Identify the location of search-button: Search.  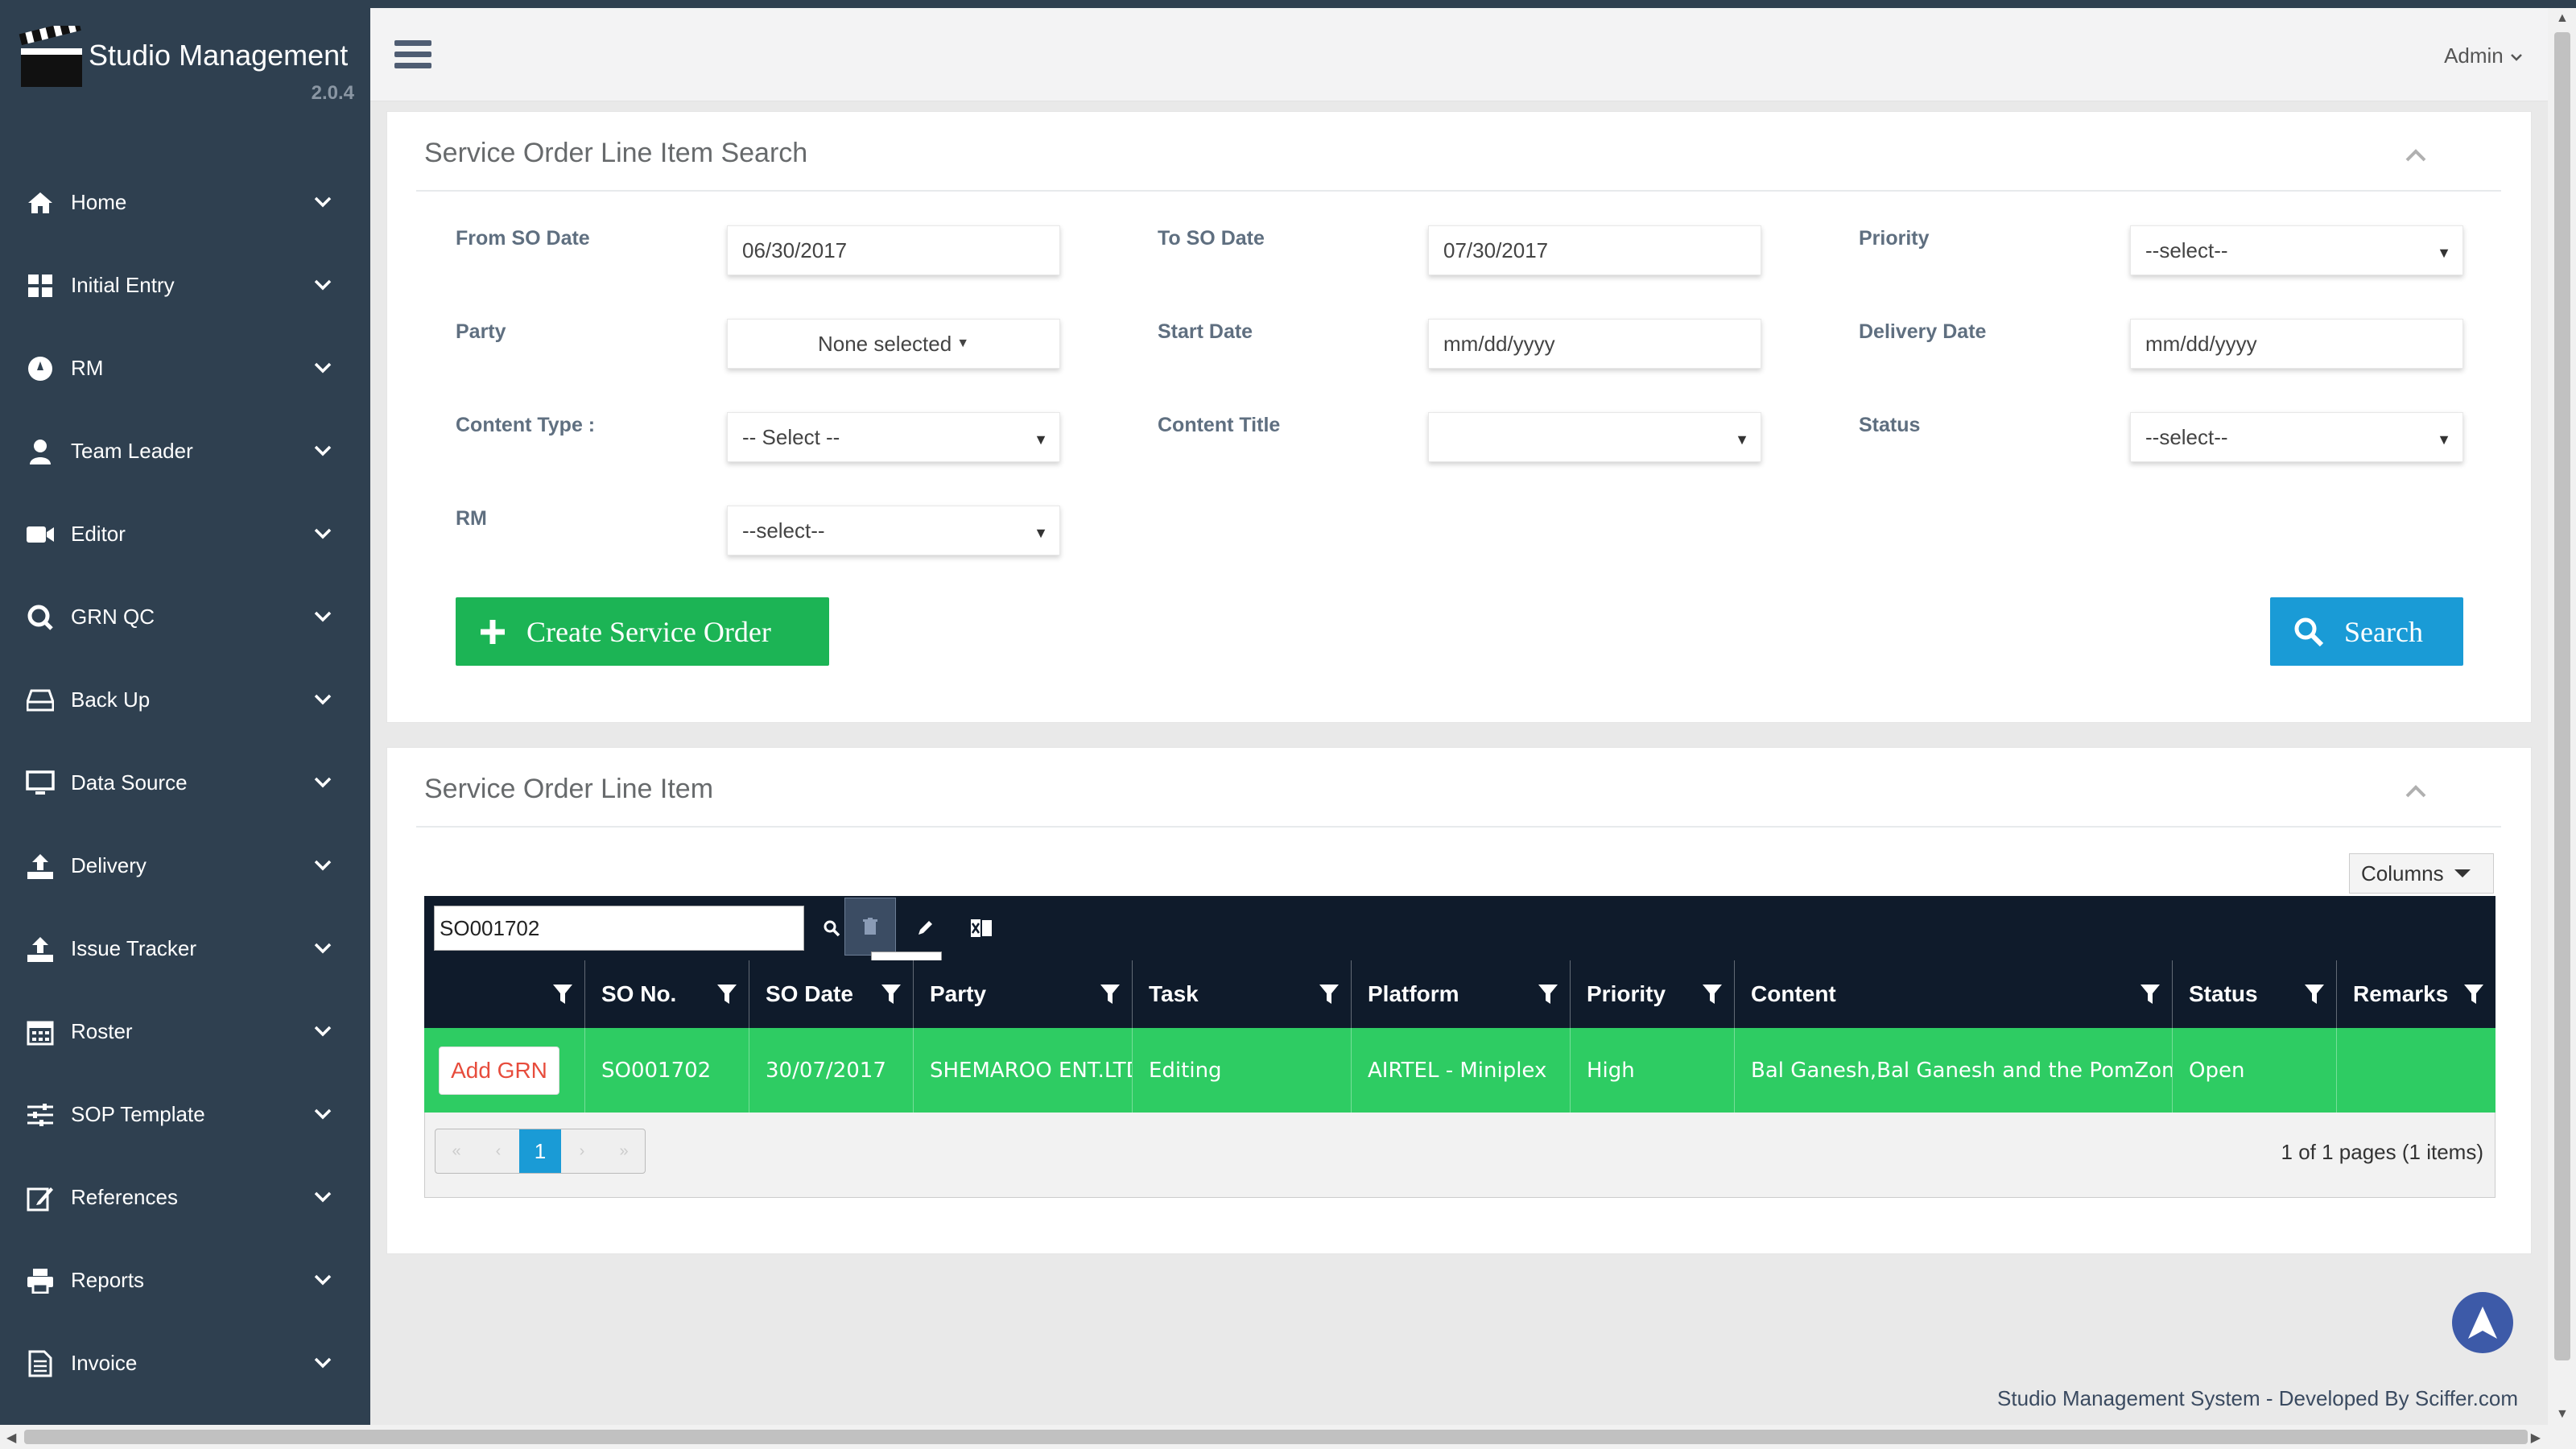
(2366, 631).